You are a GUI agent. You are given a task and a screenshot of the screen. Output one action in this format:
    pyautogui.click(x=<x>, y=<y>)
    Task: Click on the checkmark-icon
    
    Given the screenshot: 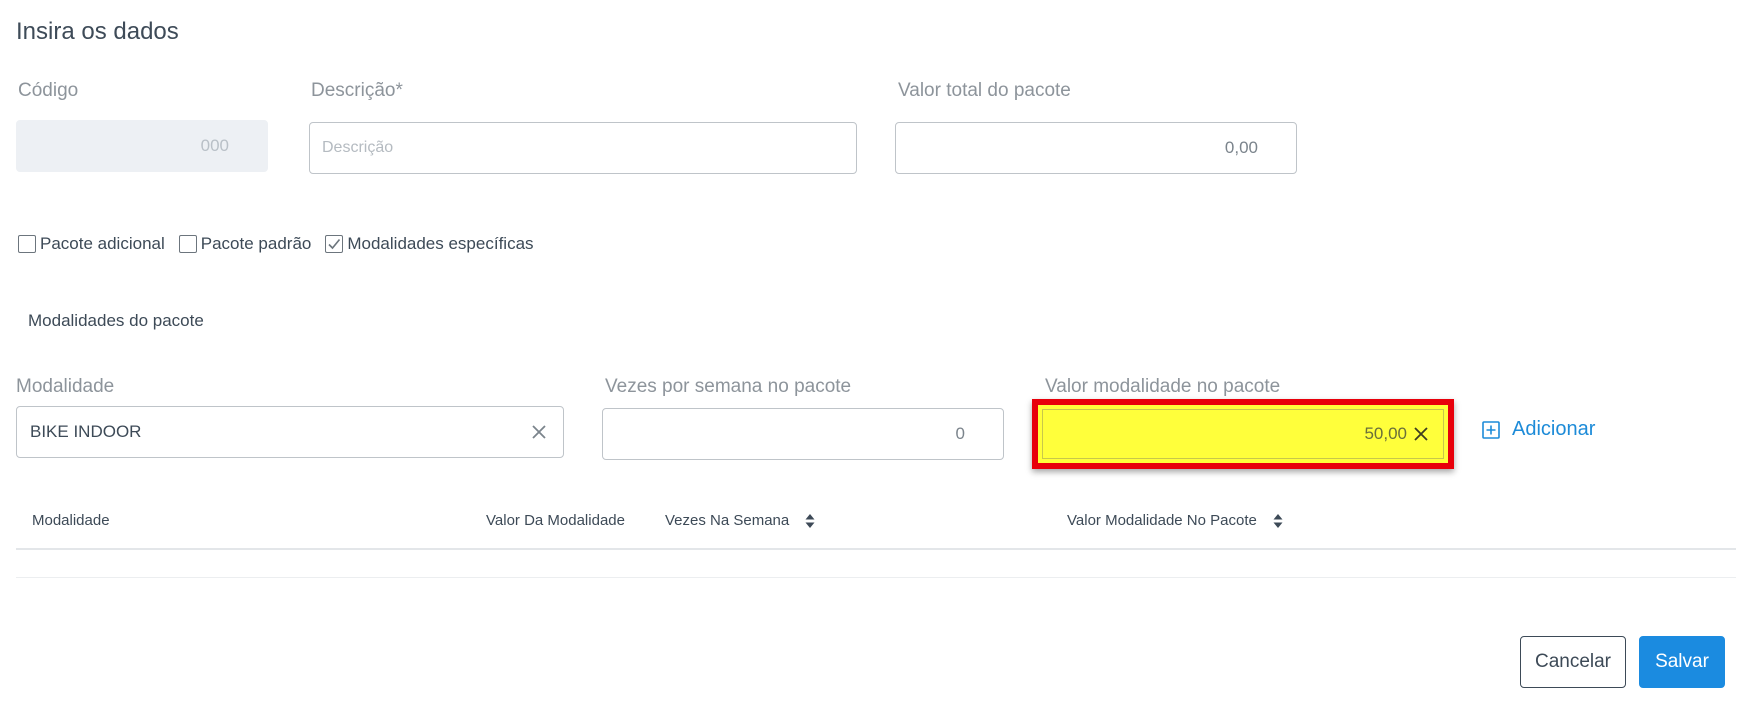 What is the action you would take?
    pyautogui.click(x=334, y=244)
    